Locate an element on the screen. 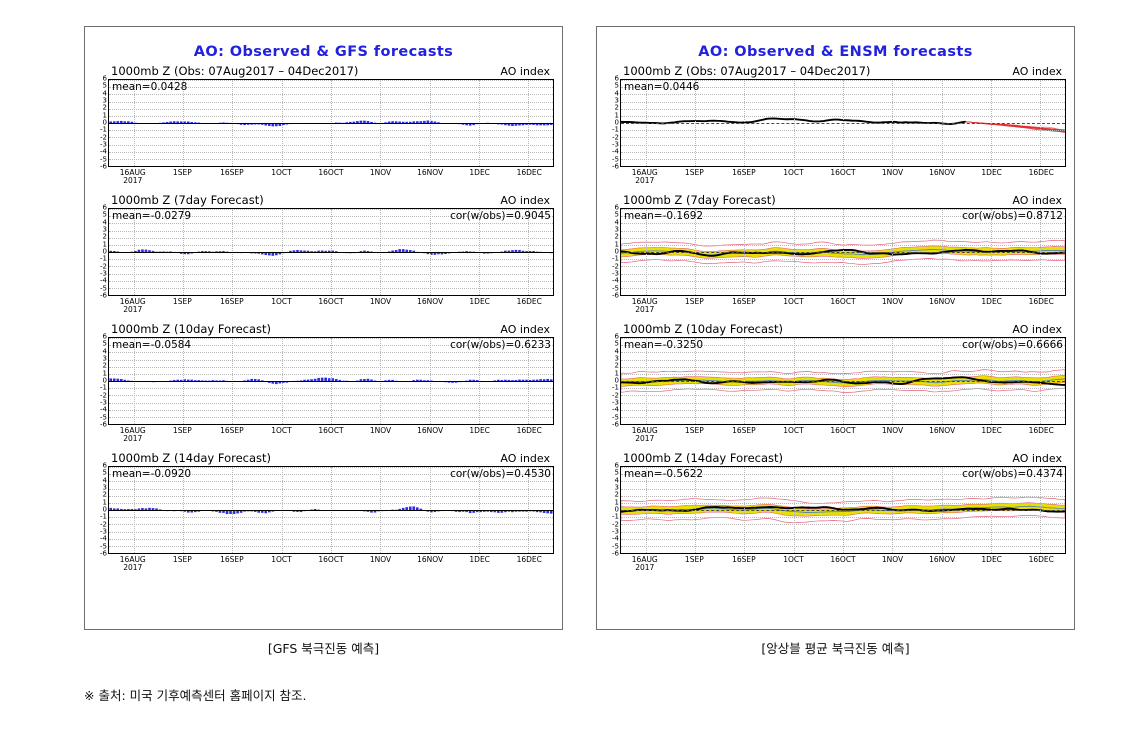 The height and width of the screenshot is (736, 1142). plot-area: mean=-0.0584 cor(w/obs)=0.6233 is located at coordinates (331, 381).